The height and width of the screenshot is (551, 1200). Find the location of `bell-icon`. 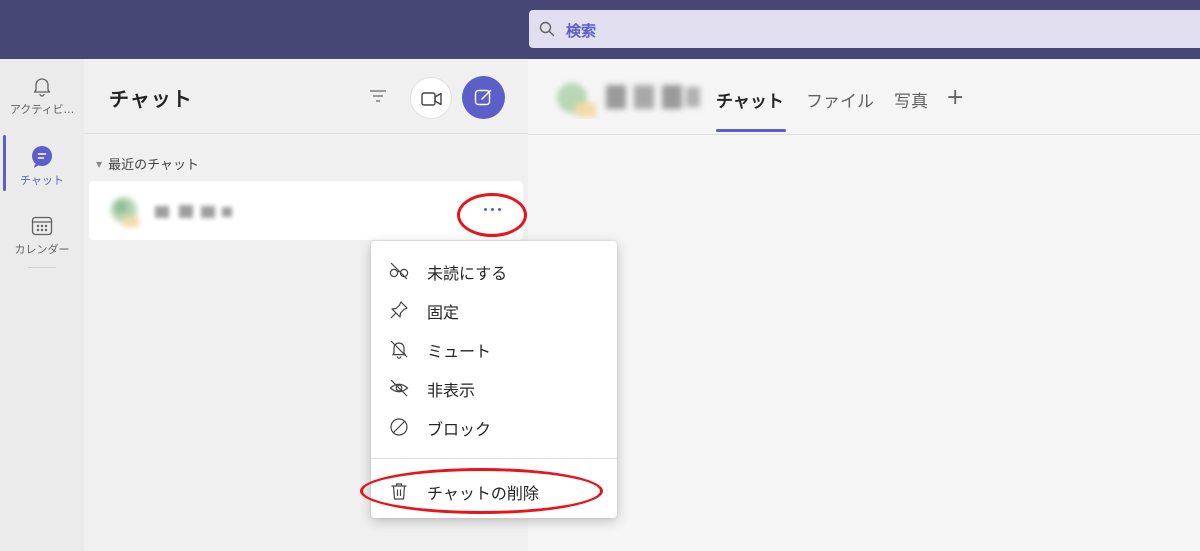

bell-icon is located at coordinates (42, 86).